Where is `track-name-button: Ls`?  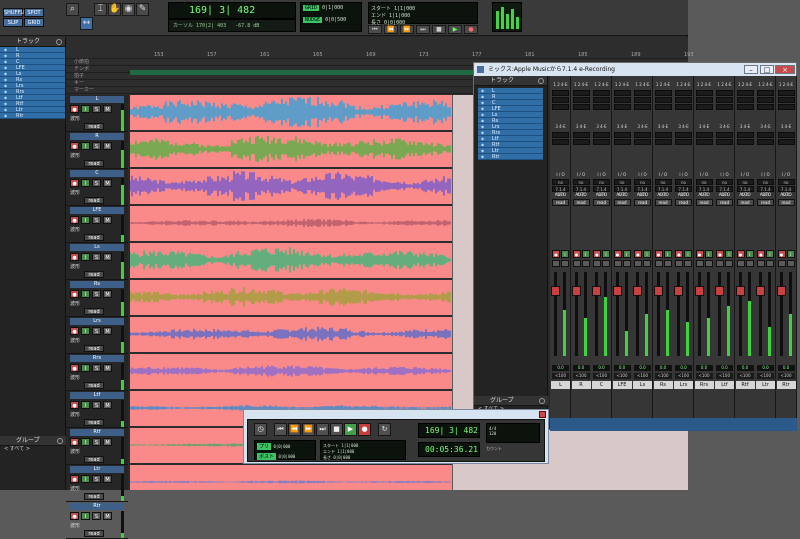
track-name-button: Ls is located at coordinates (97, 247).